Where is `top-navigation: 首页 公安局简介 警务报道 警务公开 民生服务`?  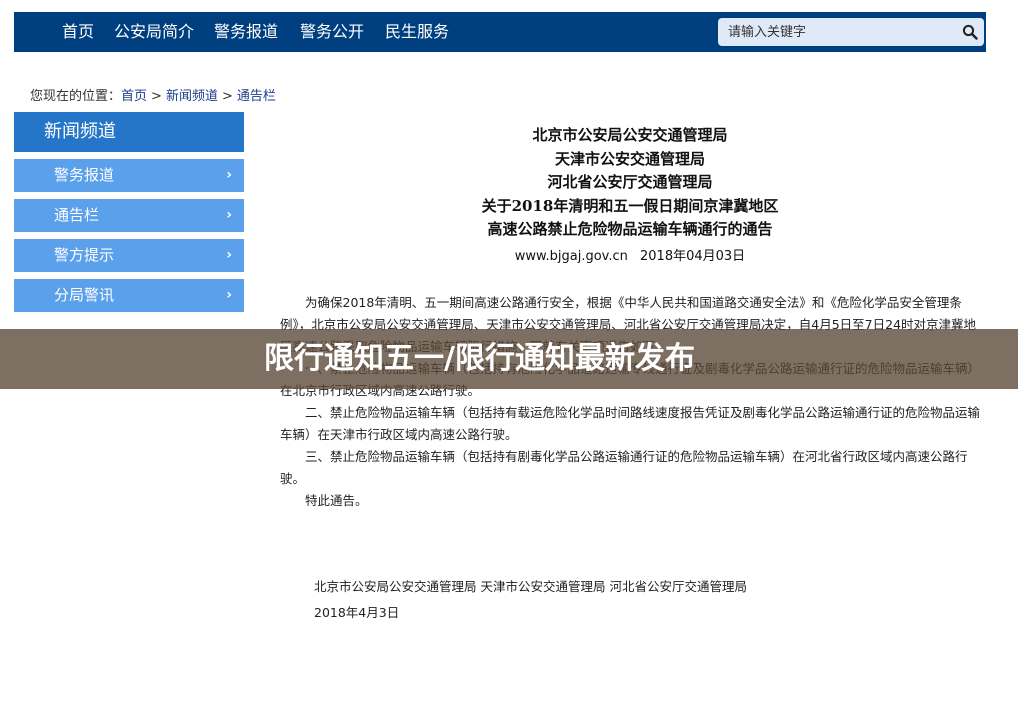 top-navigation: 首页 公安局简介 警务报道 警务公开 民生服务 is located at coordinates (500, 32).